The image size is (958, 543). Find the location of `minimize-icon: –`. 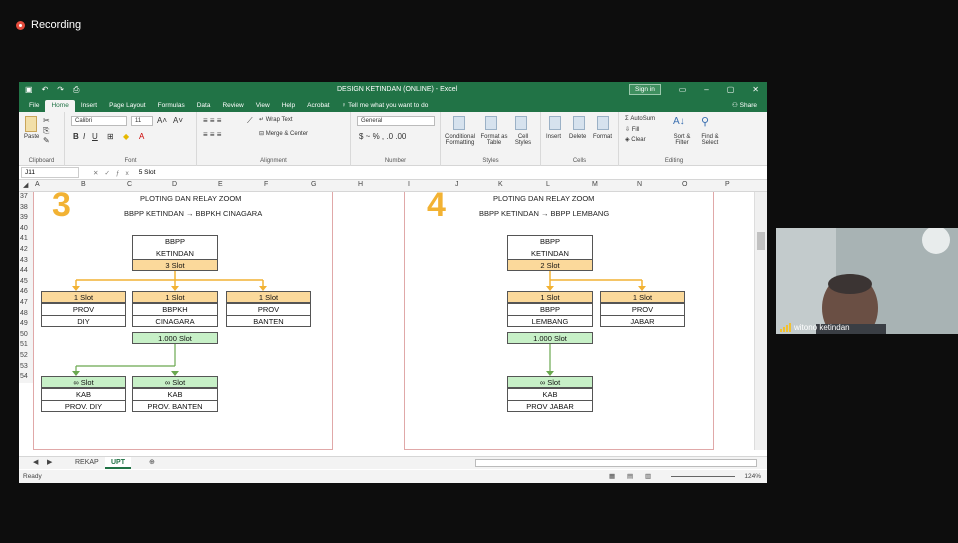

minimize-icon: – is located at coordinates (706, 89).